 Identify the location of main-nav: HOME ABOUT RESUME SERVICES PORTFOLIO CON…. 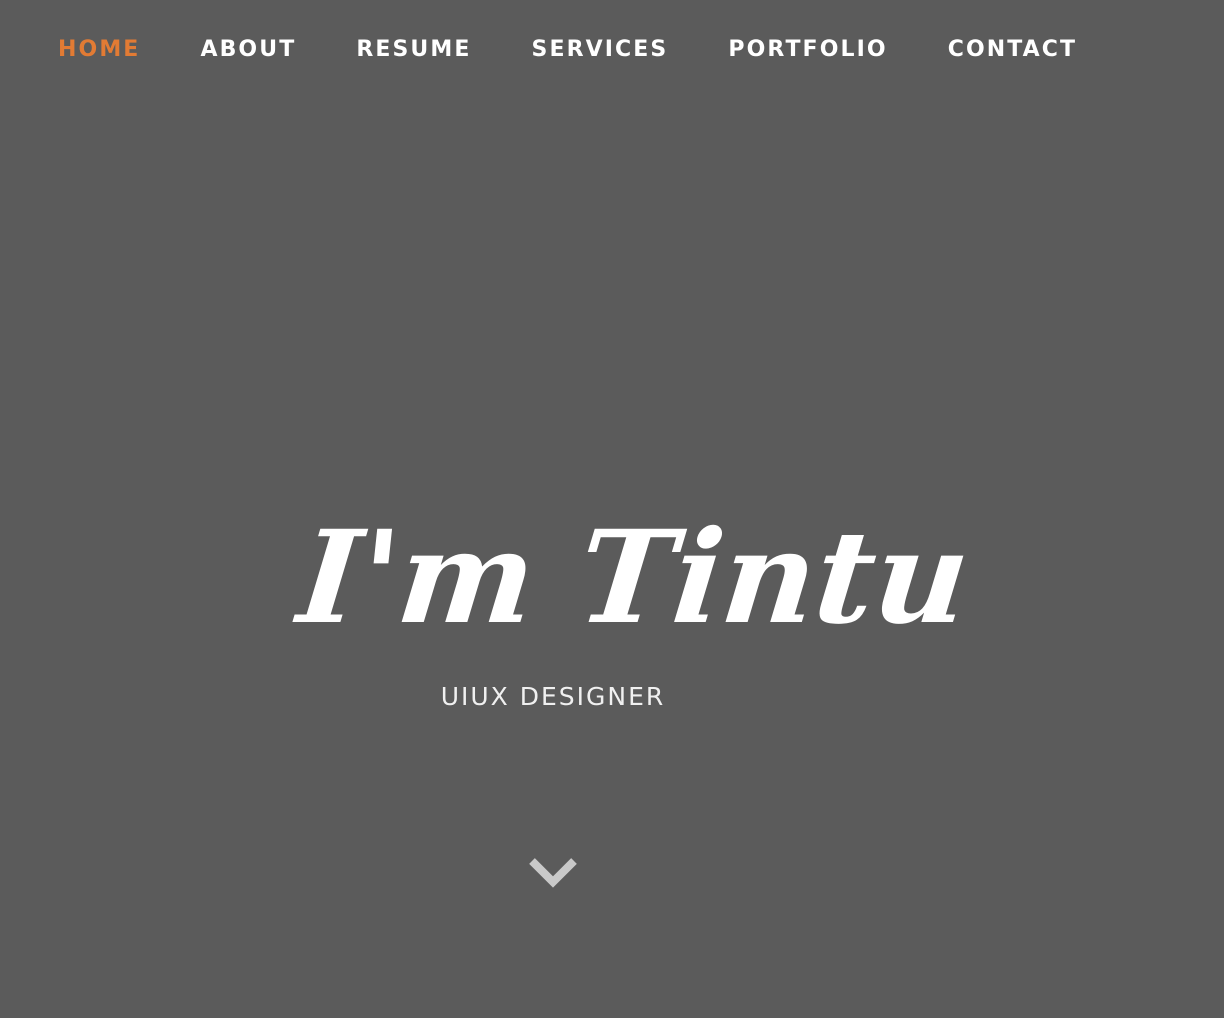
(621, 50).